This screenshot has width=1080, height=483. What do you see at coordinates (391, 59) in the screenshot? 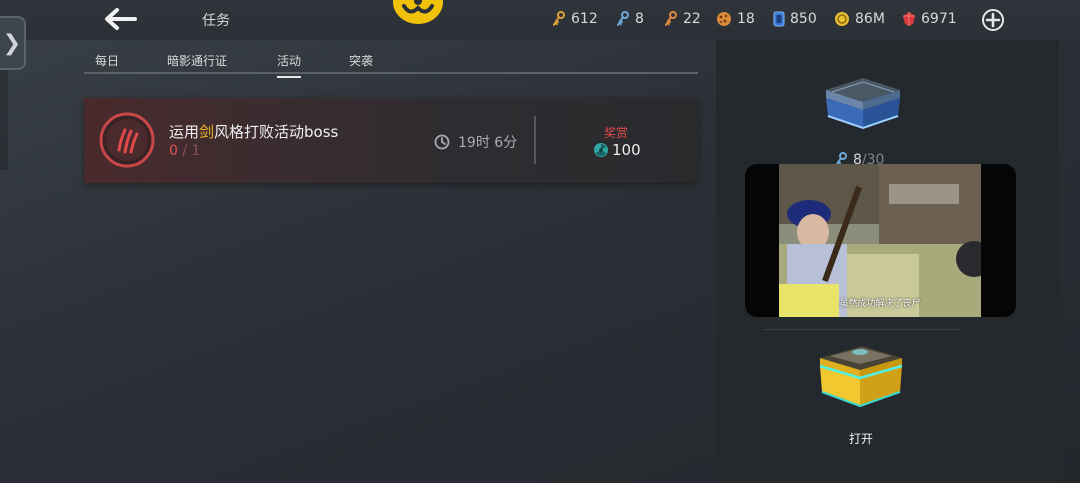
I see `quest-tabs: 每日 暗影通行证 活动 突袭` at bounding box center [391, 59].